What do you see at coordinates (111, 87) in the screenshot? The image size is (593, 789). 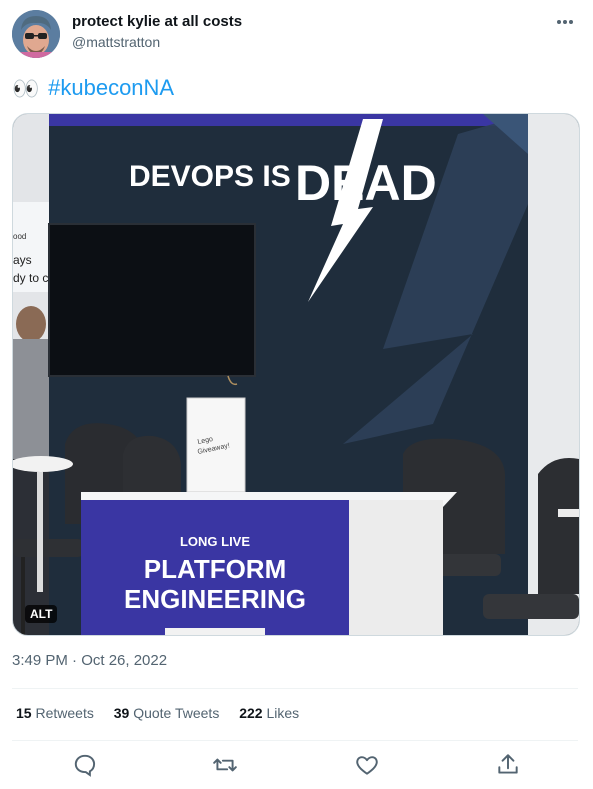 I see `hashtag-link: #kubeconNA` at bounding box center [111, 87].